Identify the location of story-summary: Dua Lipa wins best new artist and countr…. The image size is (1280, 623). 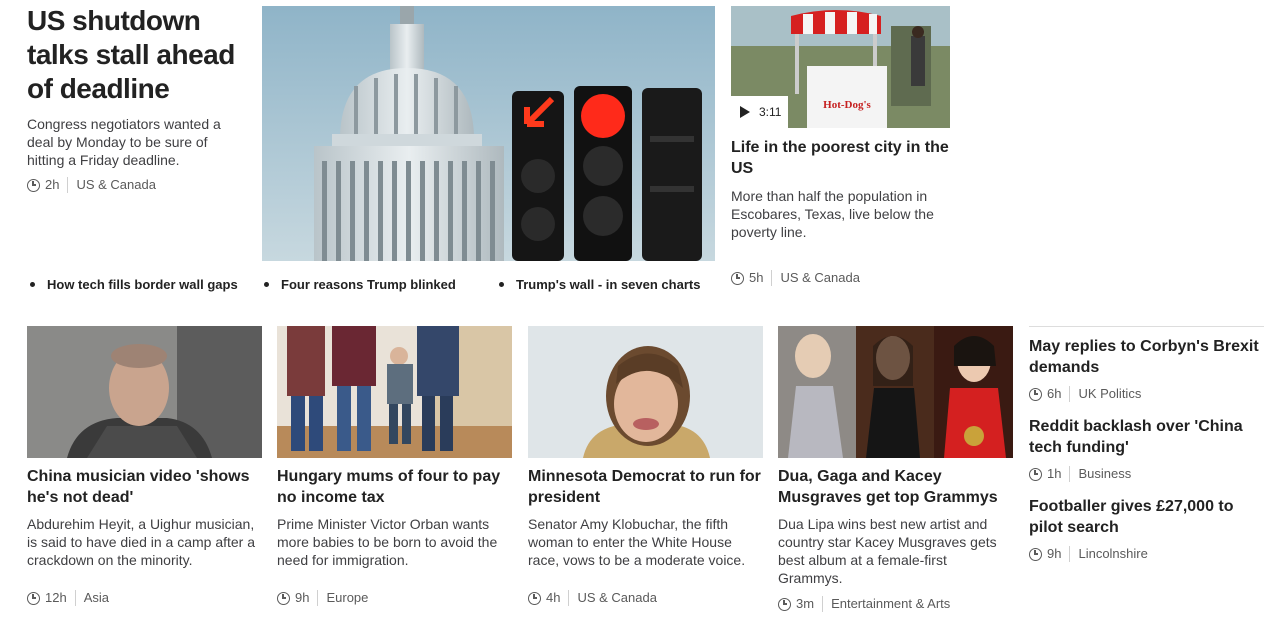
(887, 551).